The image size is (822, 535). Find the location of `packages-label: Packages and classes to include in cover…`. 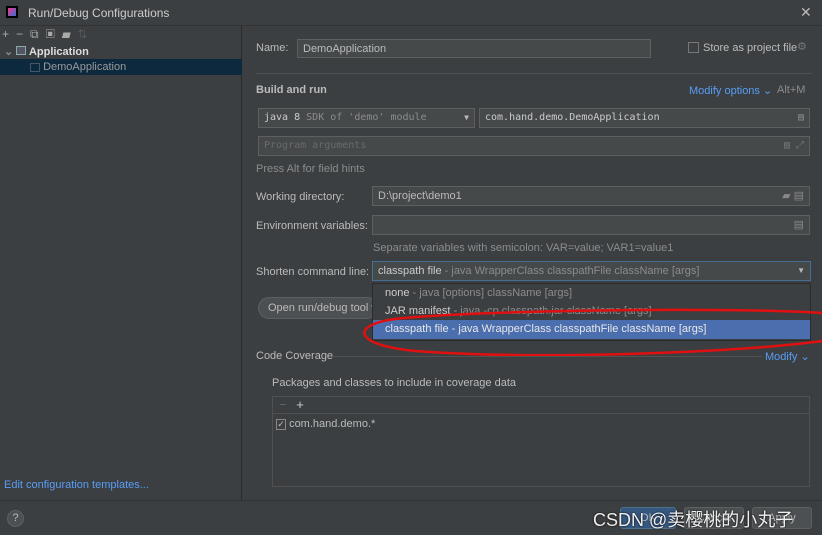

packages-label: Packages and classes to include in cover… is located at coordinates (394, 383).